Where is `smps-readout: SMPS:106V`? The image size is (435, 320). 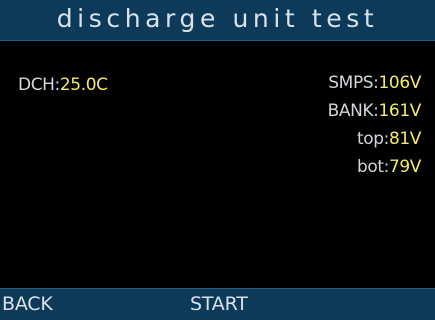
smps-readout: SMPS:106V is located at coordinates (341, 86).